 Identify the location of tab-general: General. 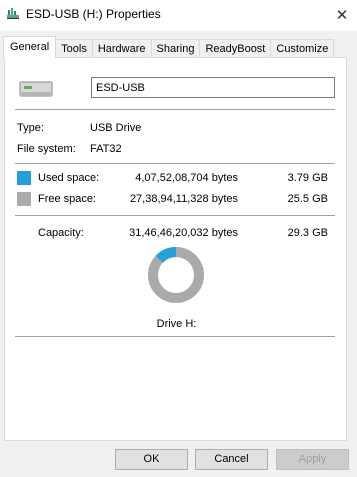
(30, 47).